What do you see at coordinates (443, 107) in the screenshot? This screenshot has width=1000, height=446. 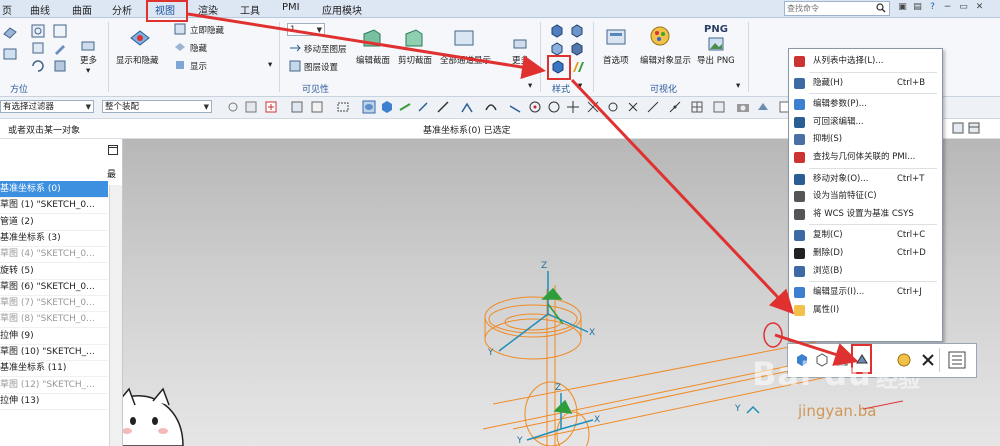 I see `line-select-icon` at bounding box center [443, 107].